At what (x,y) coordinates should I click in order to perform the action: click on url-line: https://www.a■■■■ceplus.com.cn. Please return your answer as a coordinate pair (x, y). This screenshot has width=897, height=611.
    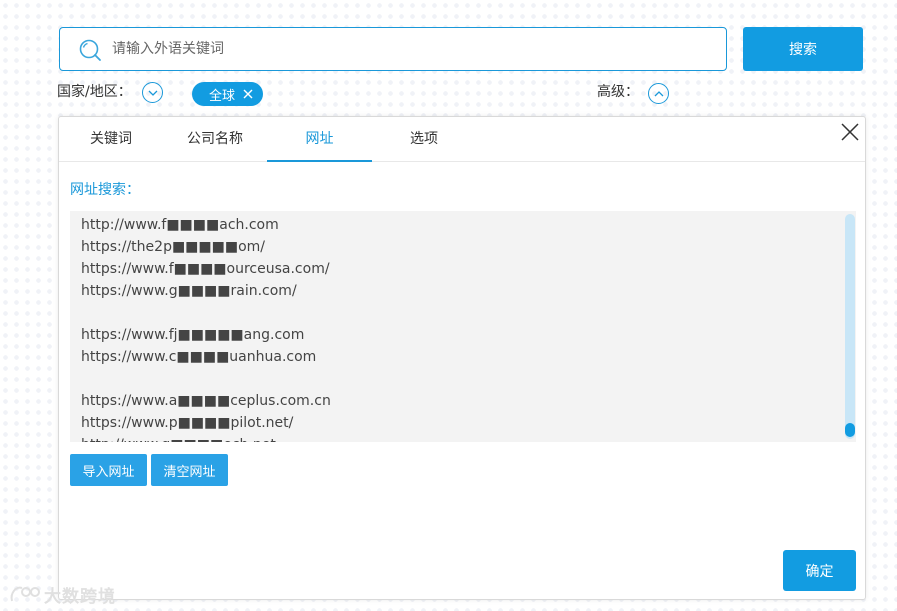
    Looking at the image, I should click on (206, 401).